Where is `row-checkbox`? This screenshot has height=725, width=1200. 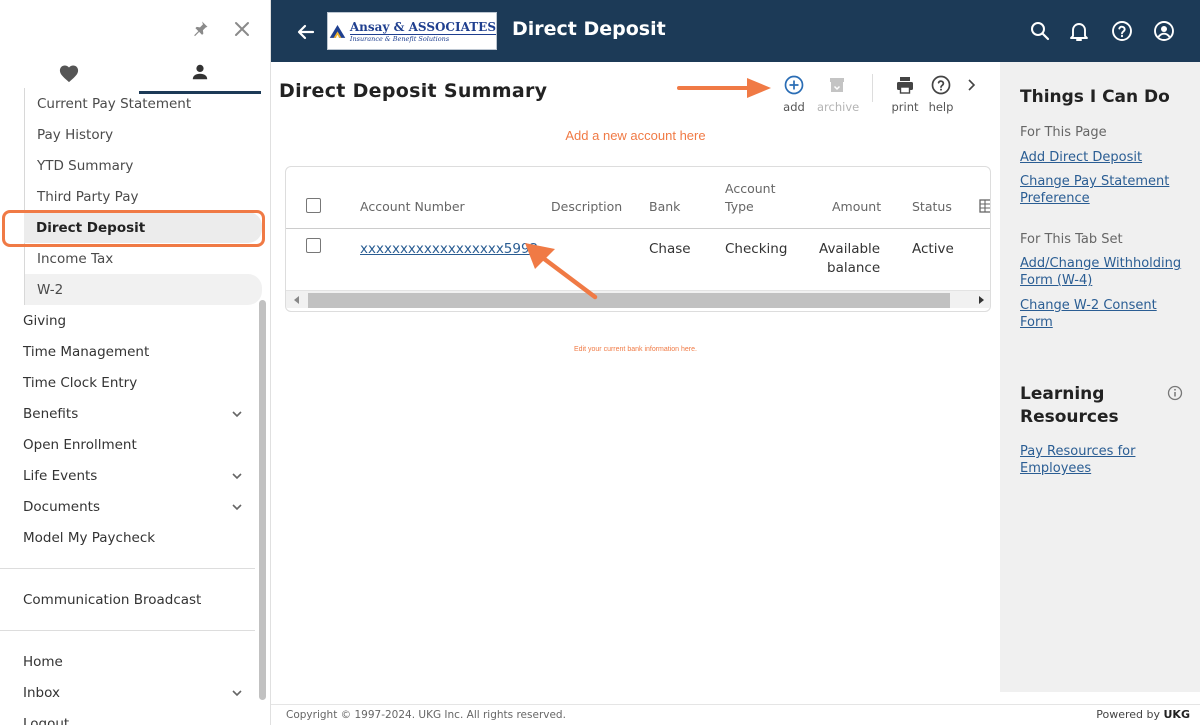
row-checkbox is located at coordinates (313, 245).